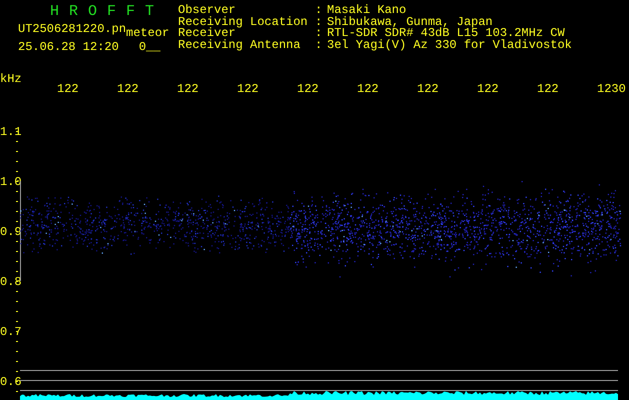  I want to click on info-value: RTL-SDR SDR# 43dB L15 103.2MHz CW, so click(446, 34).